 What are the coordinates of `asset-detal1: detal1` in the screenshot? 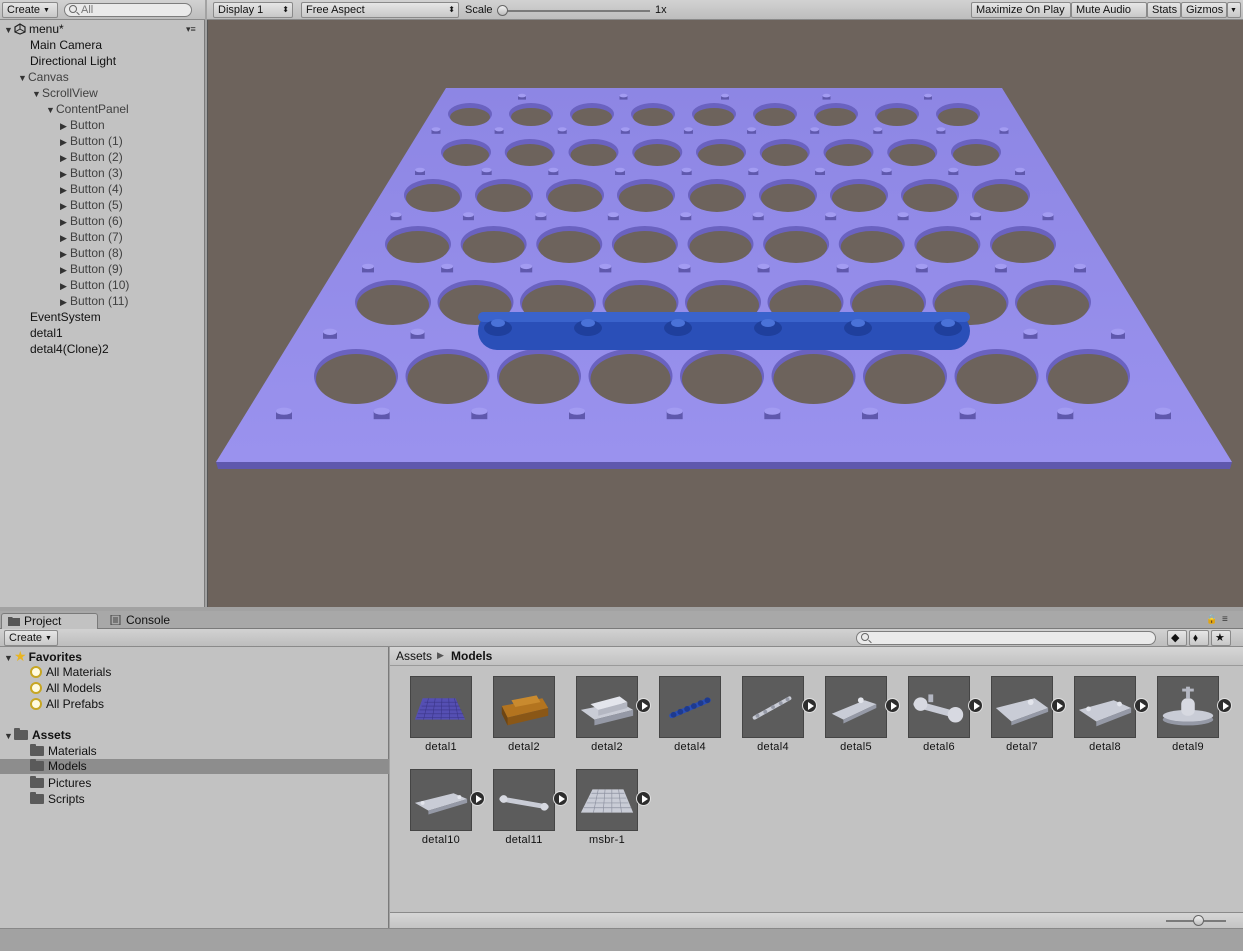 It's located at (431, 719).